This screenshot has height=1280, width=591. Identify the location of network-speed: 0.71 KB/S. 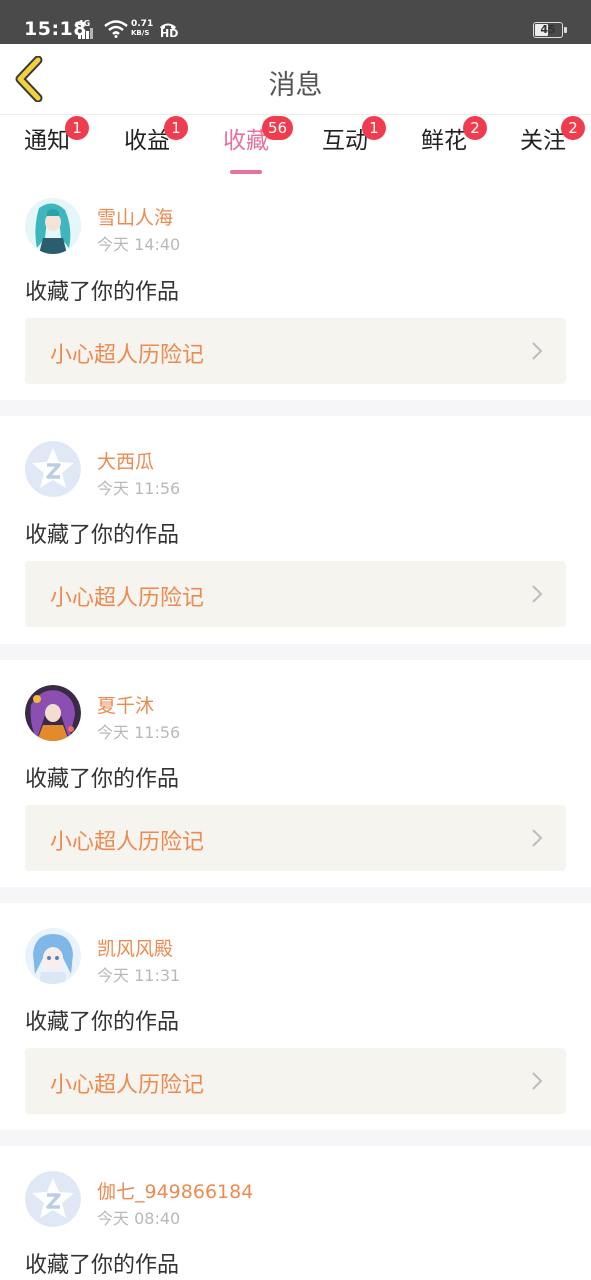
(142, 29).